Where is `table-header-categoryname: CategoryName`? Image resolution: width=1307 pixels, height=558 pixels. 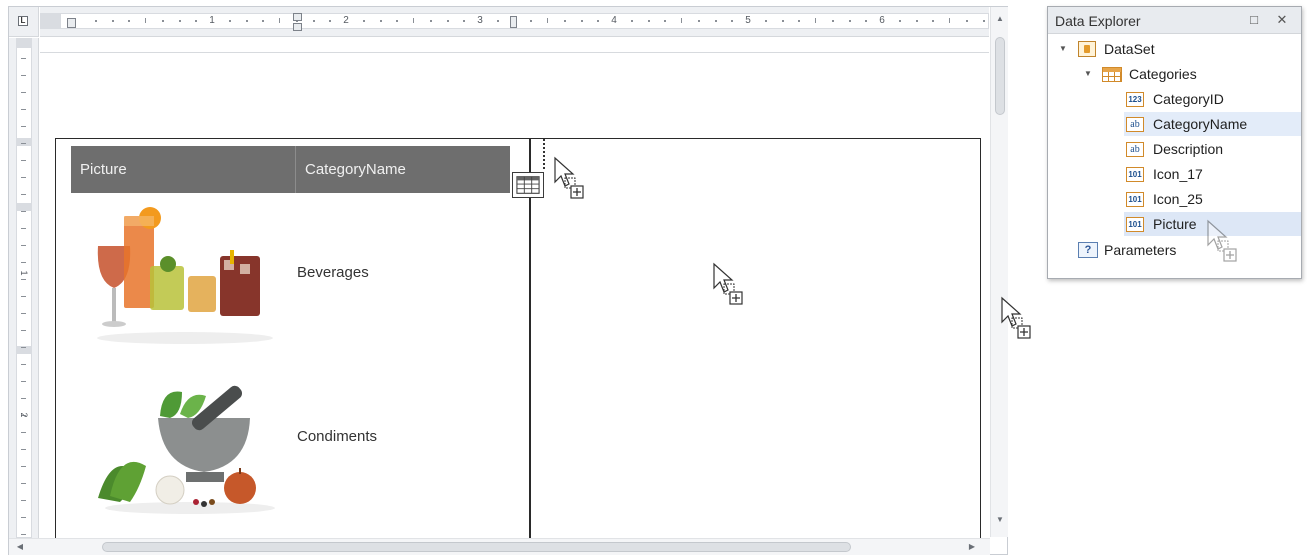
table-header-categoryname: CategoryName is located at coordinates (403, 169).